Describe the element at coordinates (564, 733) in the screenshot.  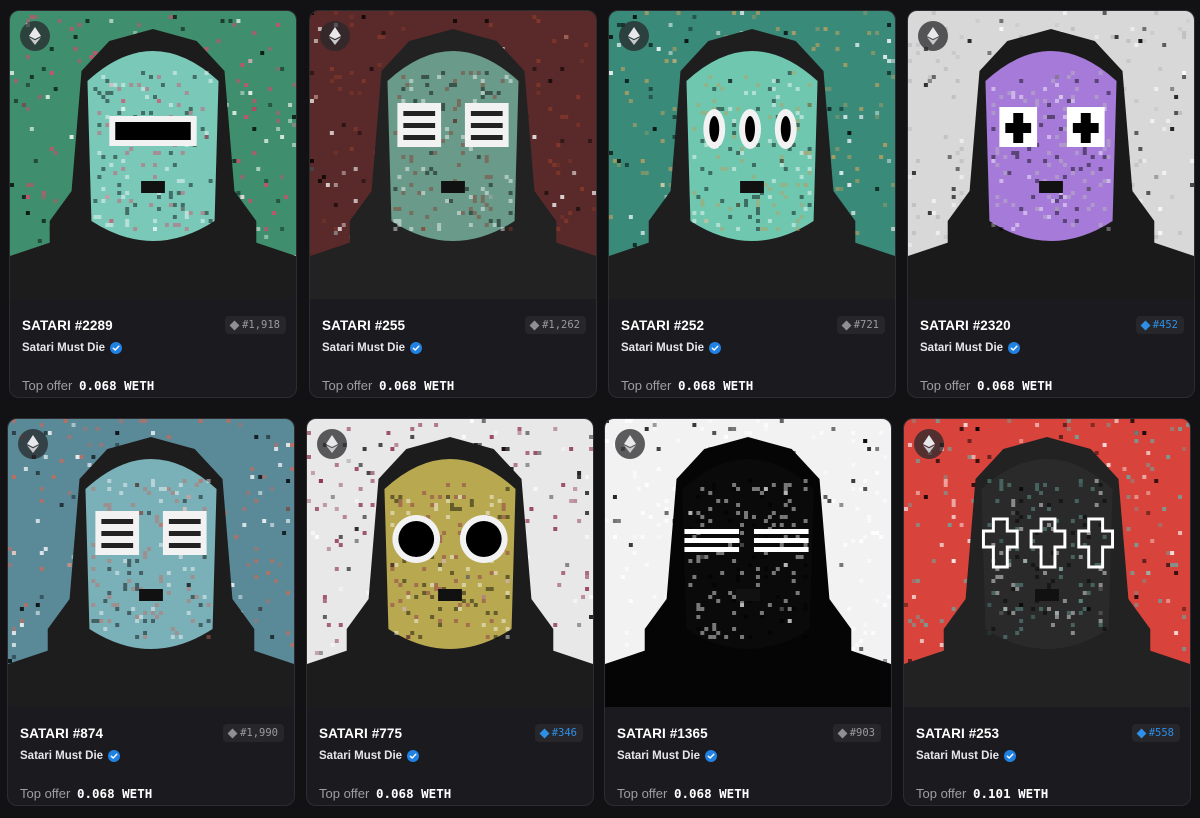
I see `rarity-rank-value: #346` at that location.